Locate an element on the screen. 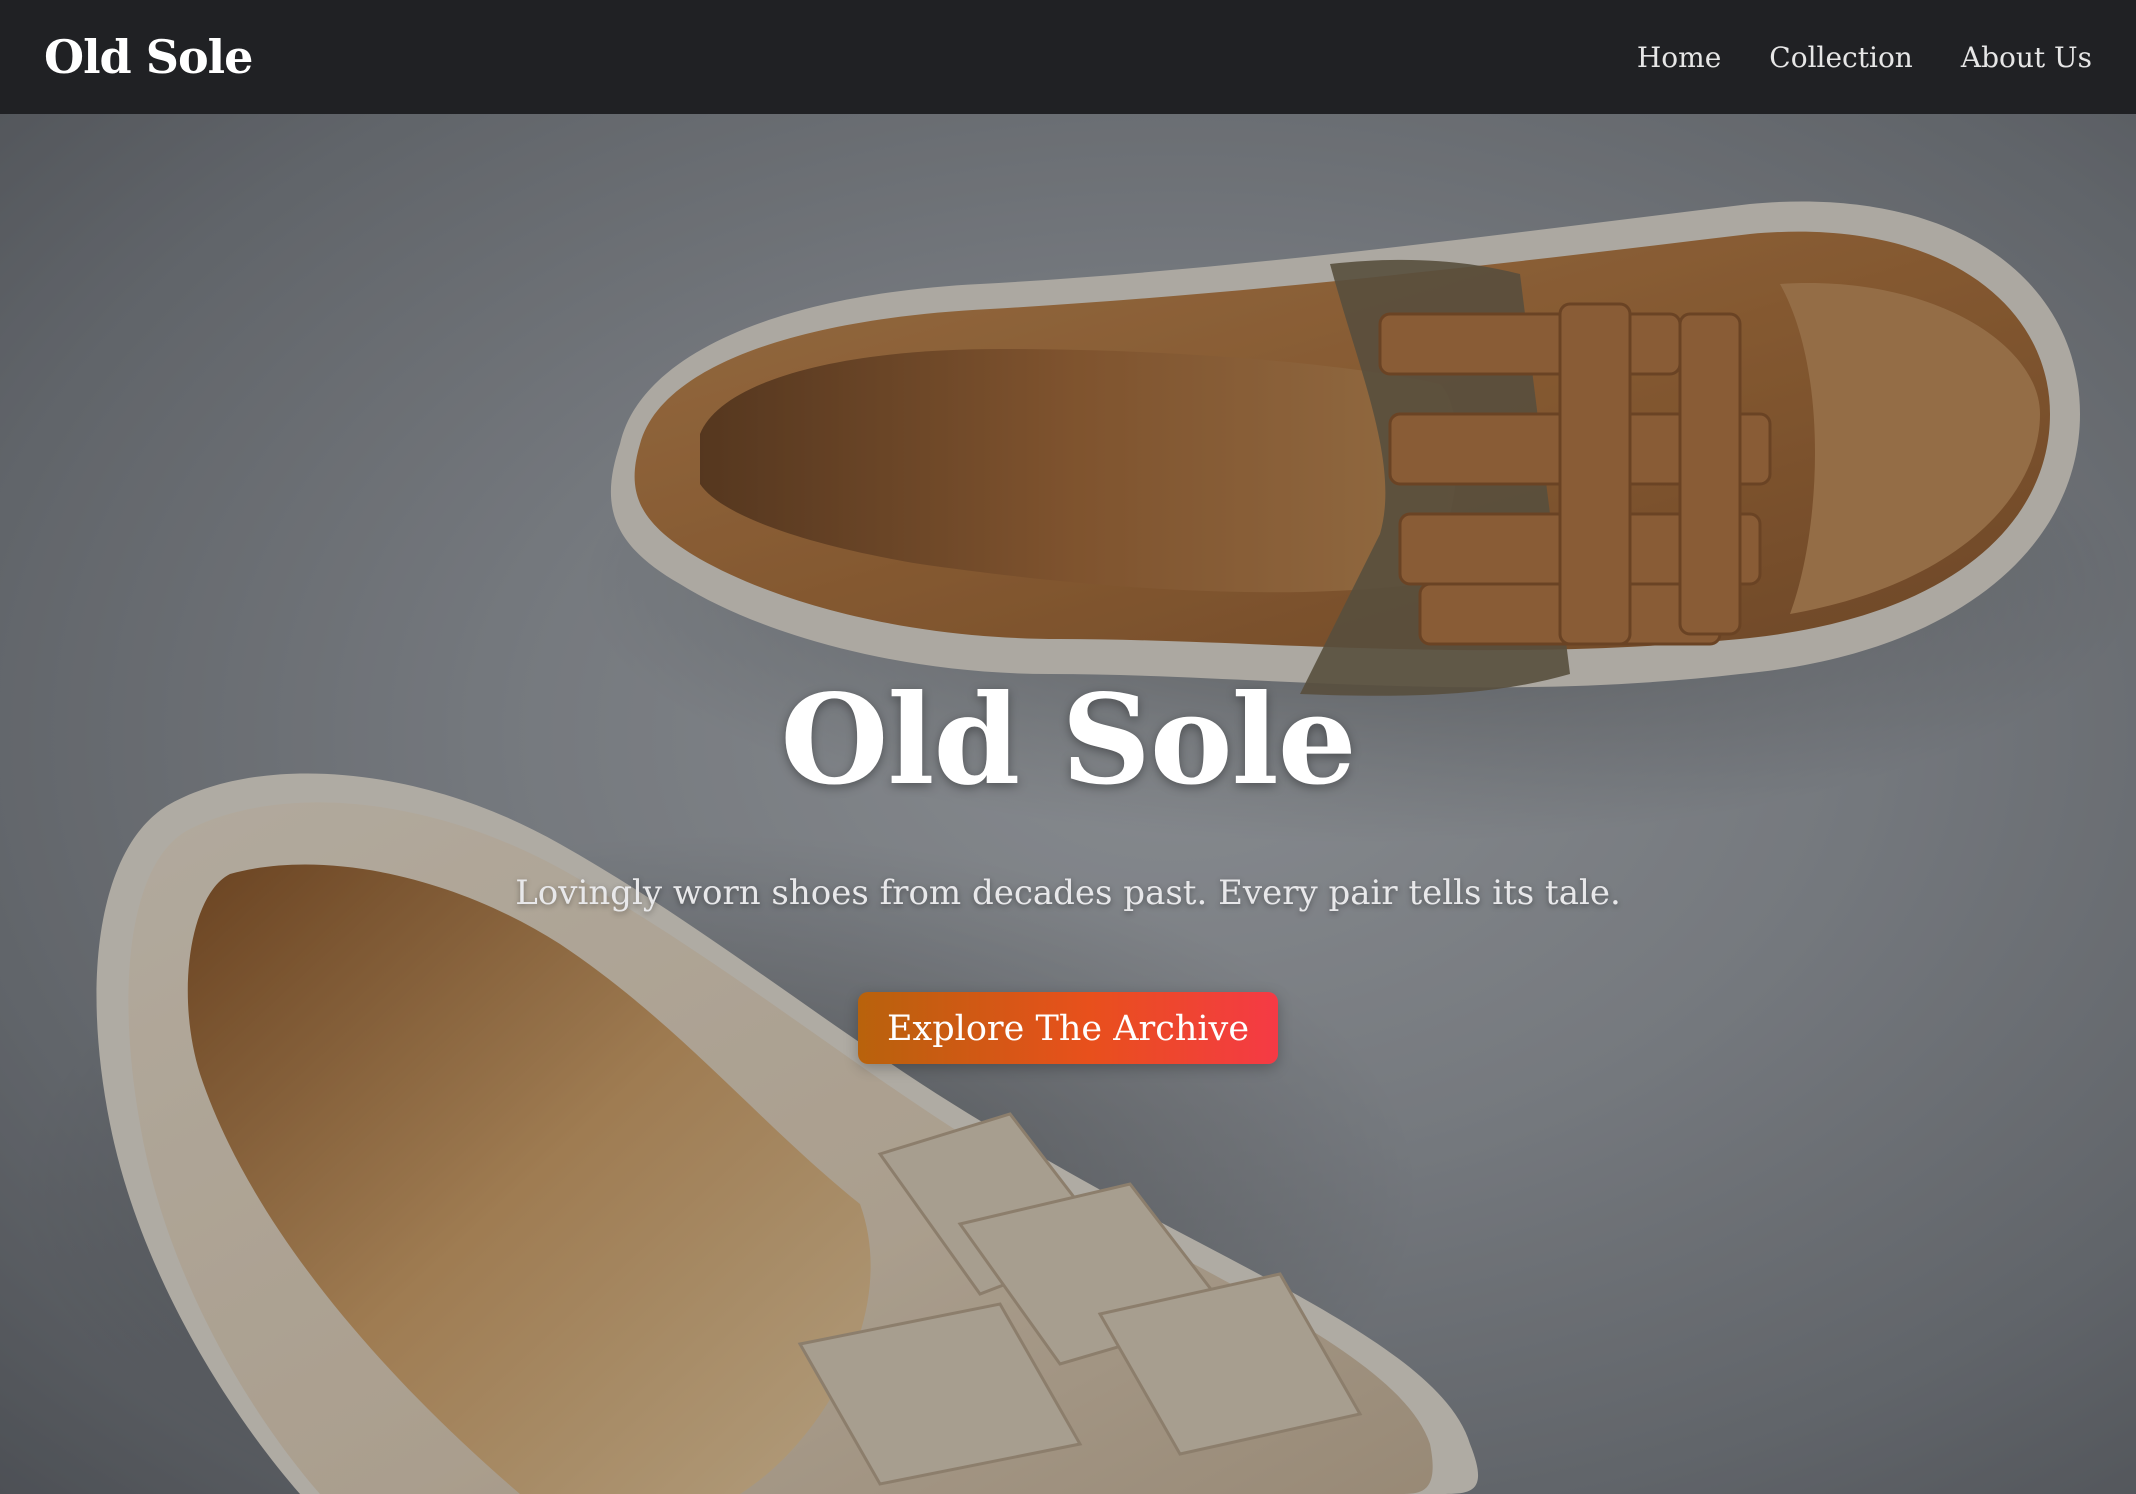 The width and height of the screenshot is (2136, 1494). nav-links: Home Collection About Us is located at coordinates (1864, 57).